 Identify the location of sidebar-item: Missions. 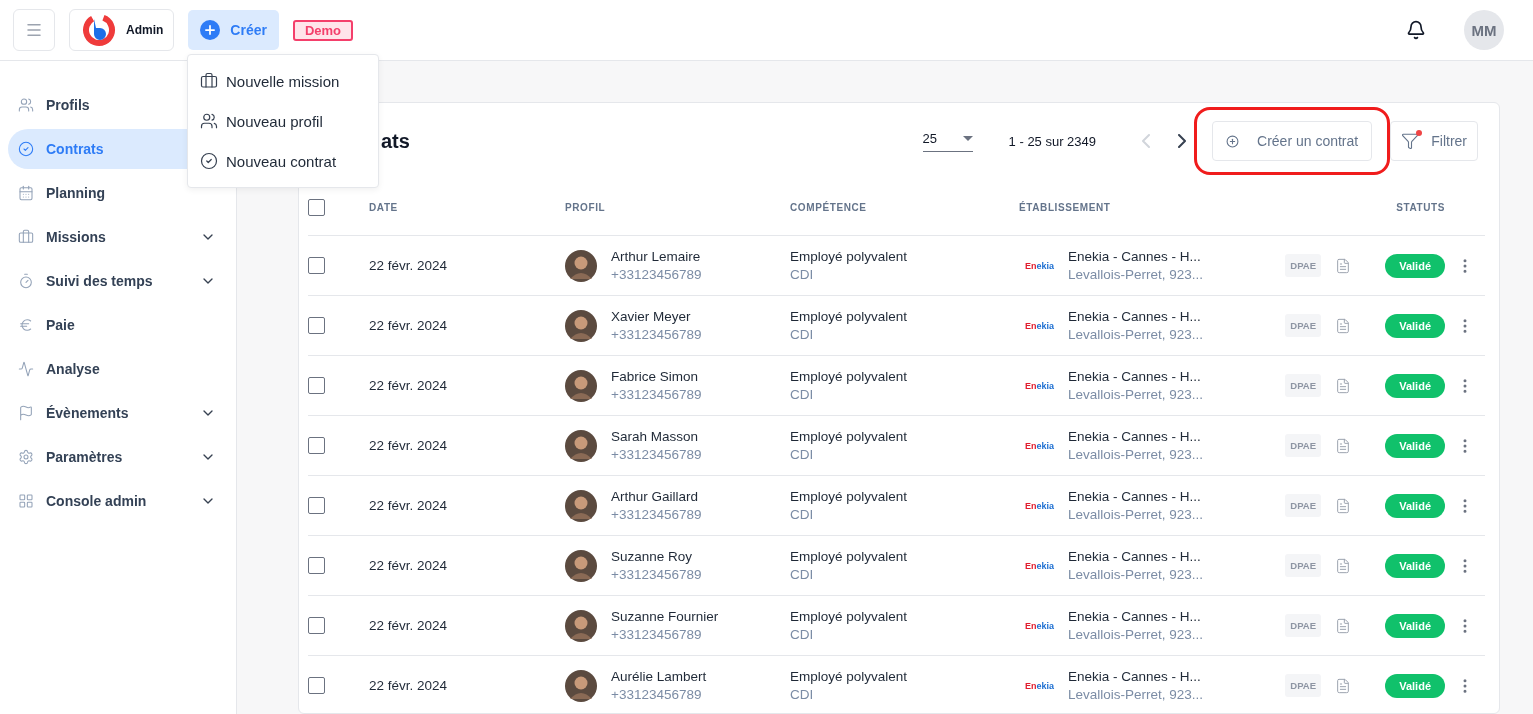
(122, 237).